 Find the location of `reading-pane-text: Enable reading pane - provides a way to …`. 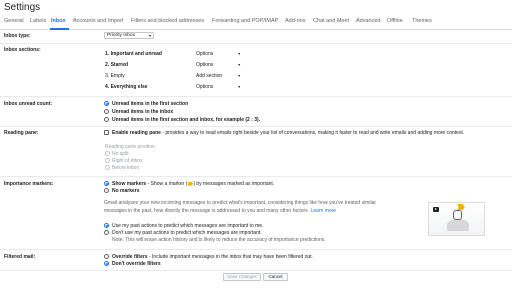

reading-pane-text: Enable reading pane - provides a way to … is located at coordinates (288, 133).